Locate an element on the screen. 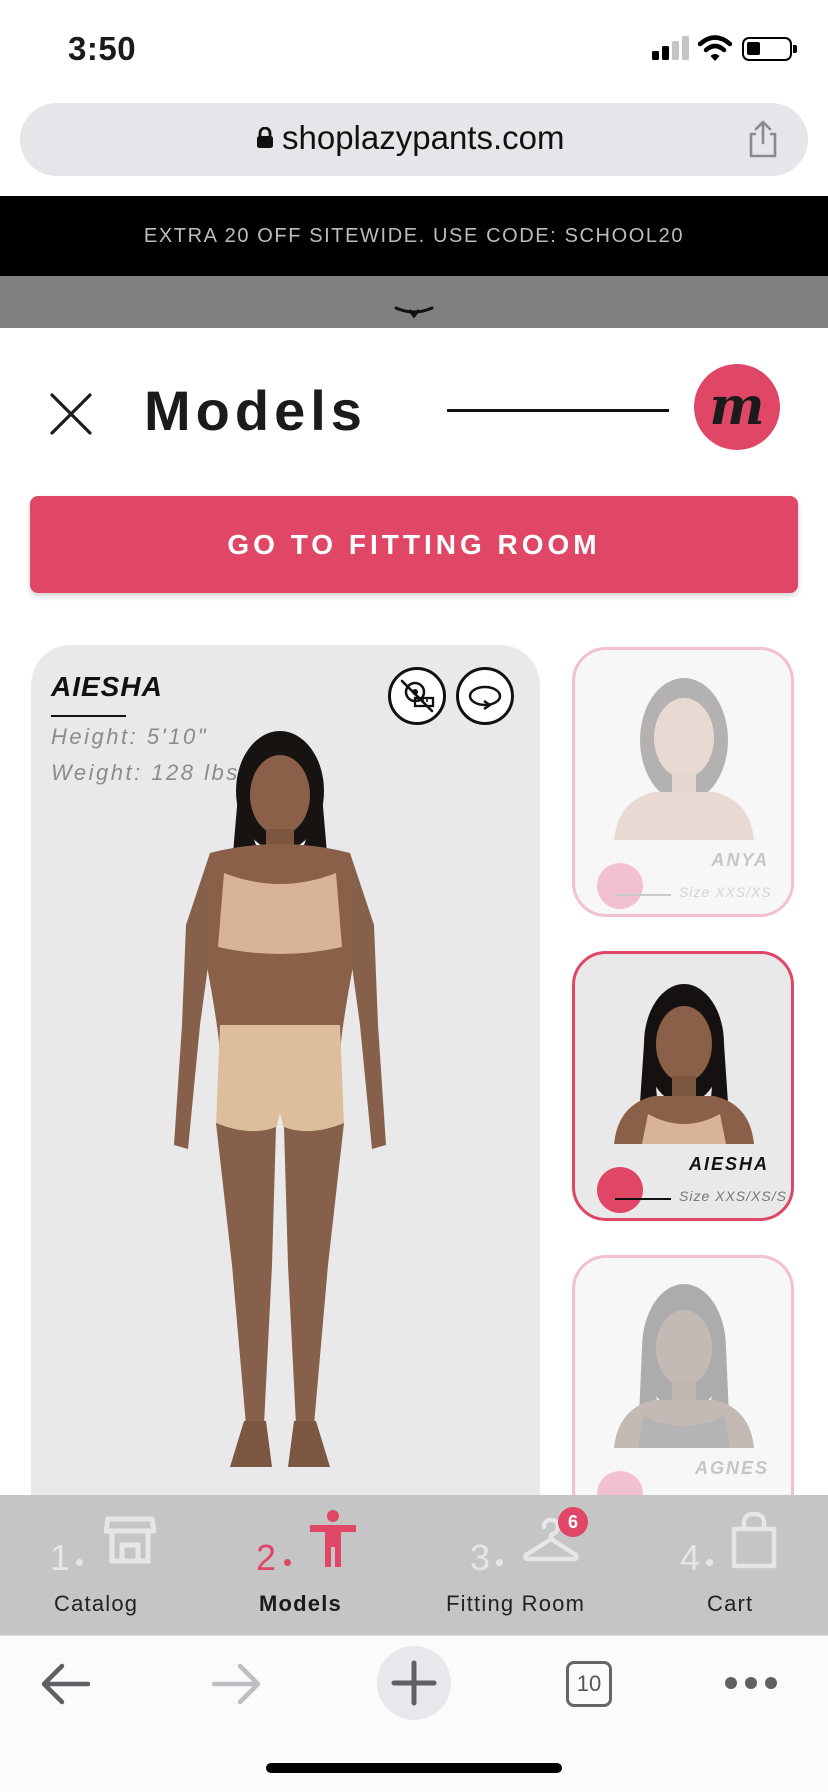 This screenshot has width=828, height=1792. battery-icon is located at coordinates (769, 49).